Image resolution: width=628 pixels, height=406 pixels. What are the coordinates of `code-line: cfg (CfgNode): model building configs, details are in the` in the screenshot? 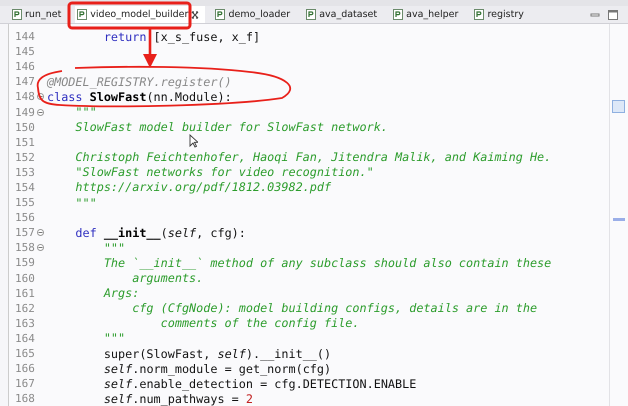 It's located at (334, 308).